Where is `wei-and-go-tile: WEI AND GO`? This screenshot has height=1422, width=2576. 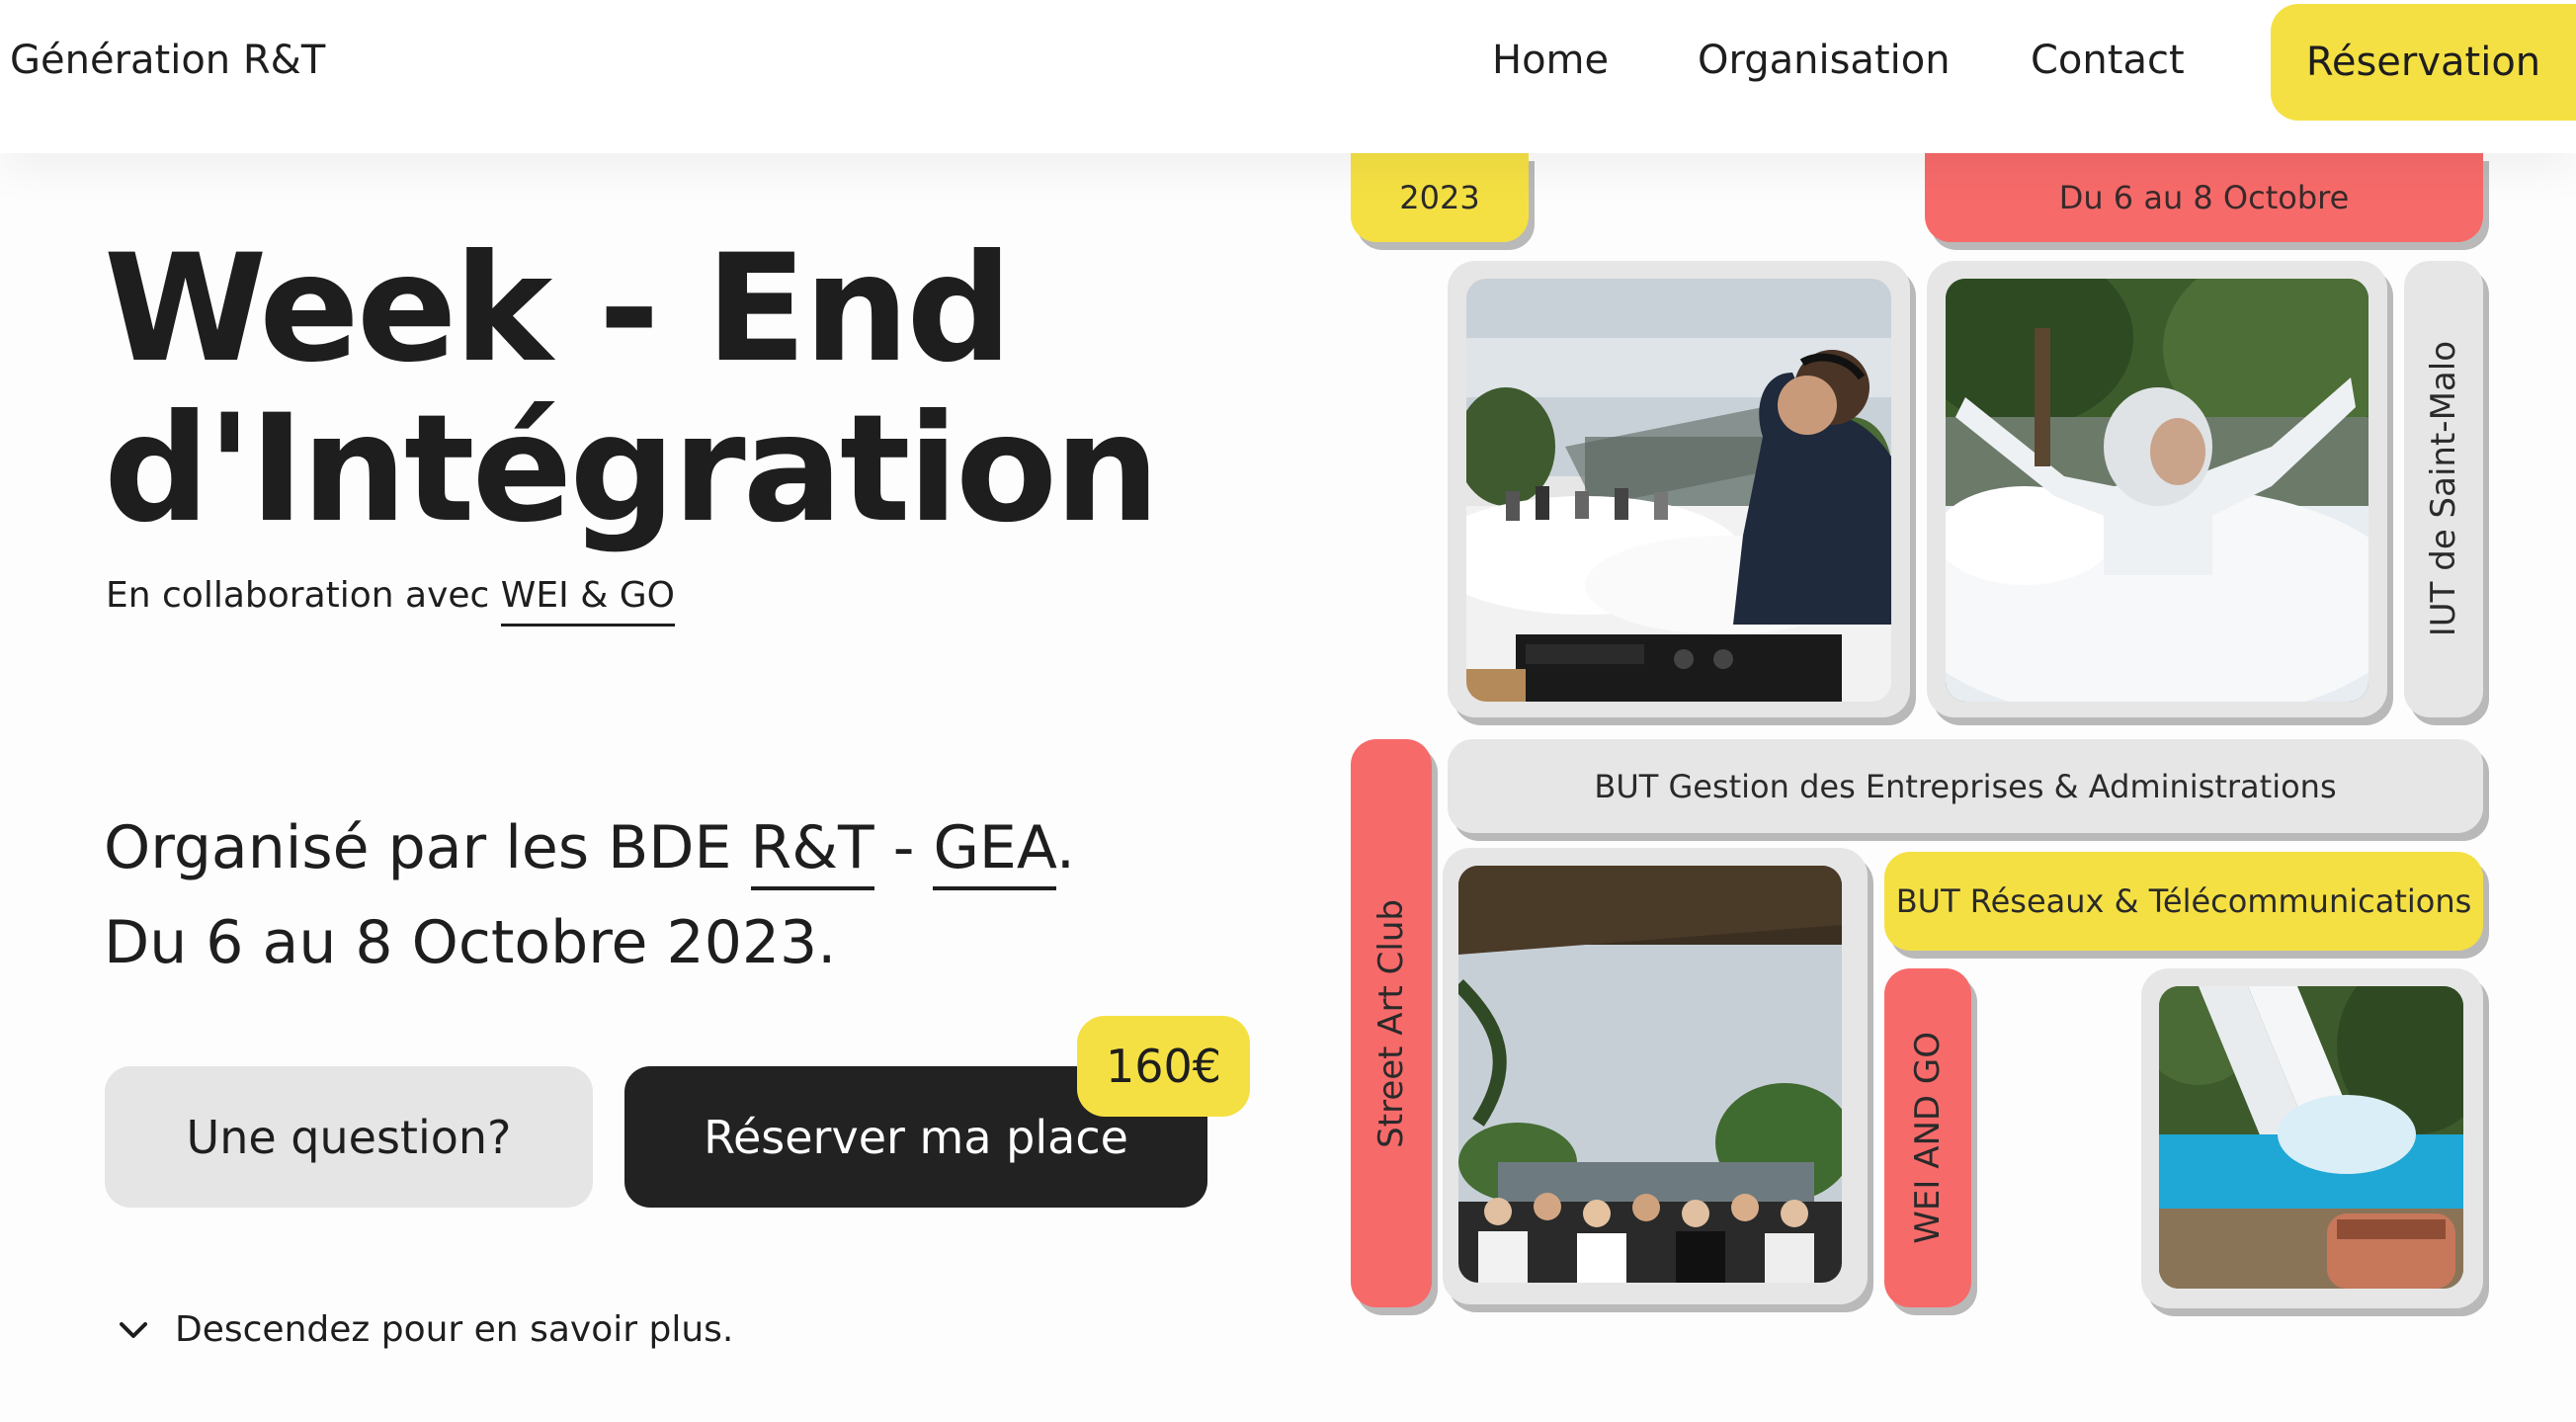 wei-and-go-tile: WEI AND GO is located at coordinates (1927, 1137).